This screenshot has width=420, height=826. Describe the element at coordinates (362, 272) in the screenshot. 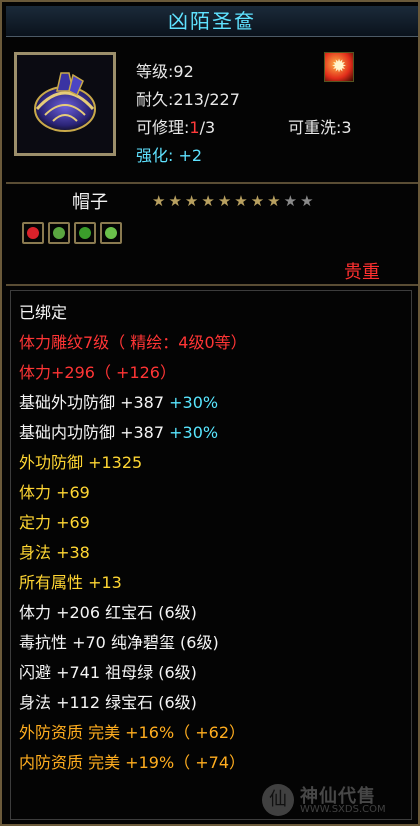

I see `rarity-label: 贵重` at that location.